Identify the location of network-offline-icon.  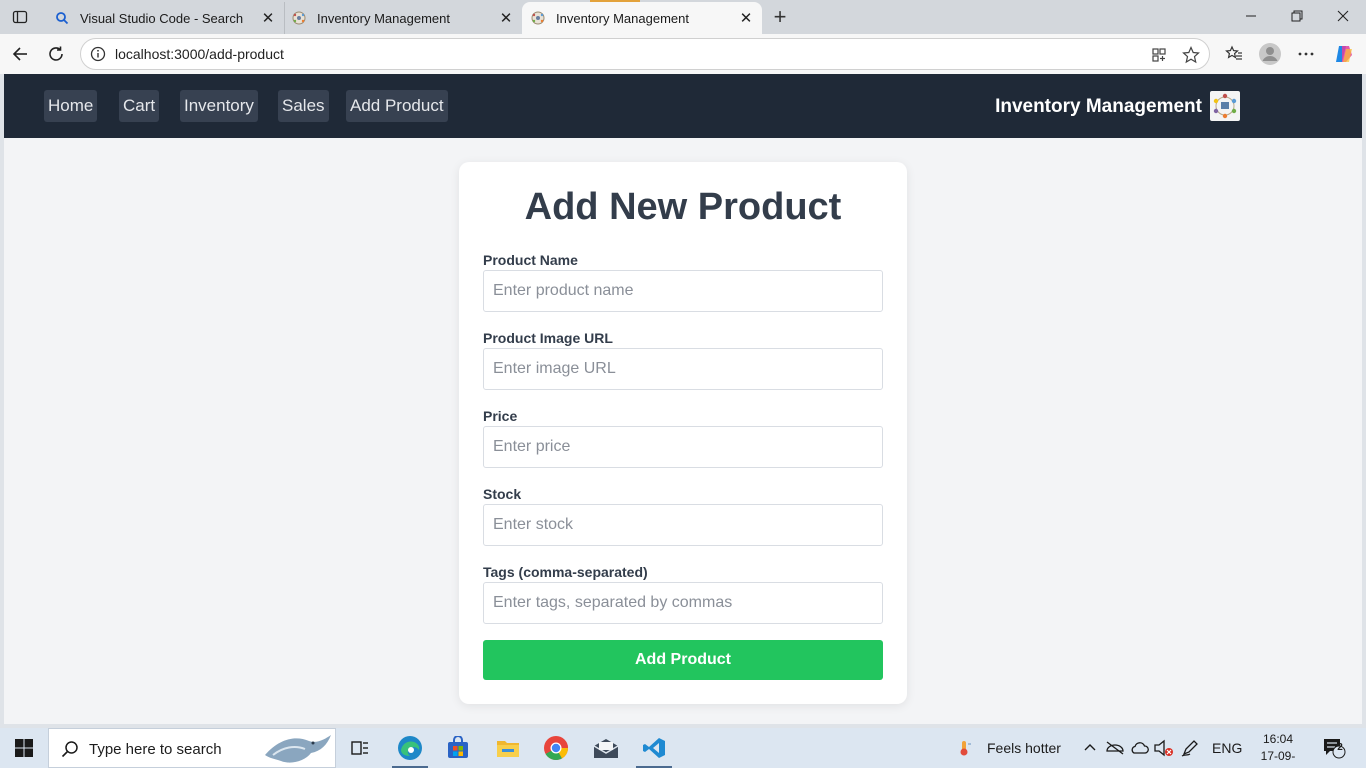
(1115, 748).